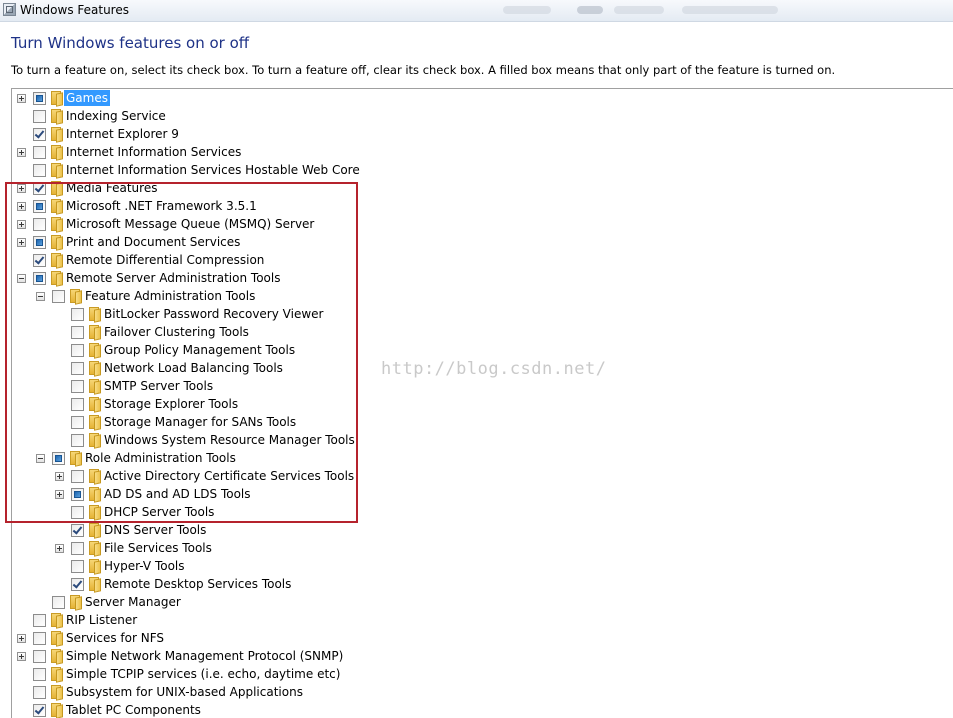  What do you see at coordinates (462, 404) in the screenshot?
I see `tree-item: Storage Explorer Tools` at bounding box center [462, 404].